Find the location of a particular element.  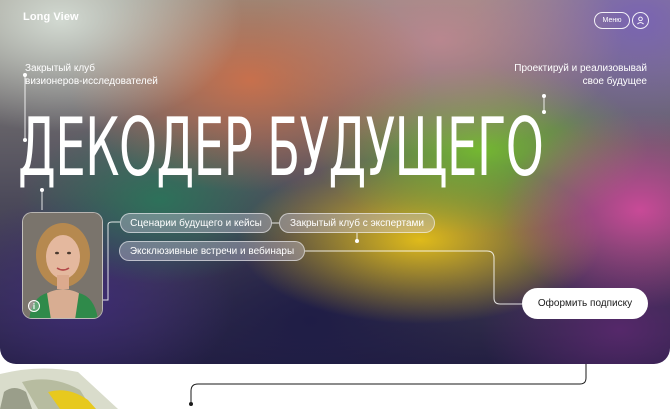

tagline-line1: Проектируй и реализовывай is located at coordinates (580, 68).